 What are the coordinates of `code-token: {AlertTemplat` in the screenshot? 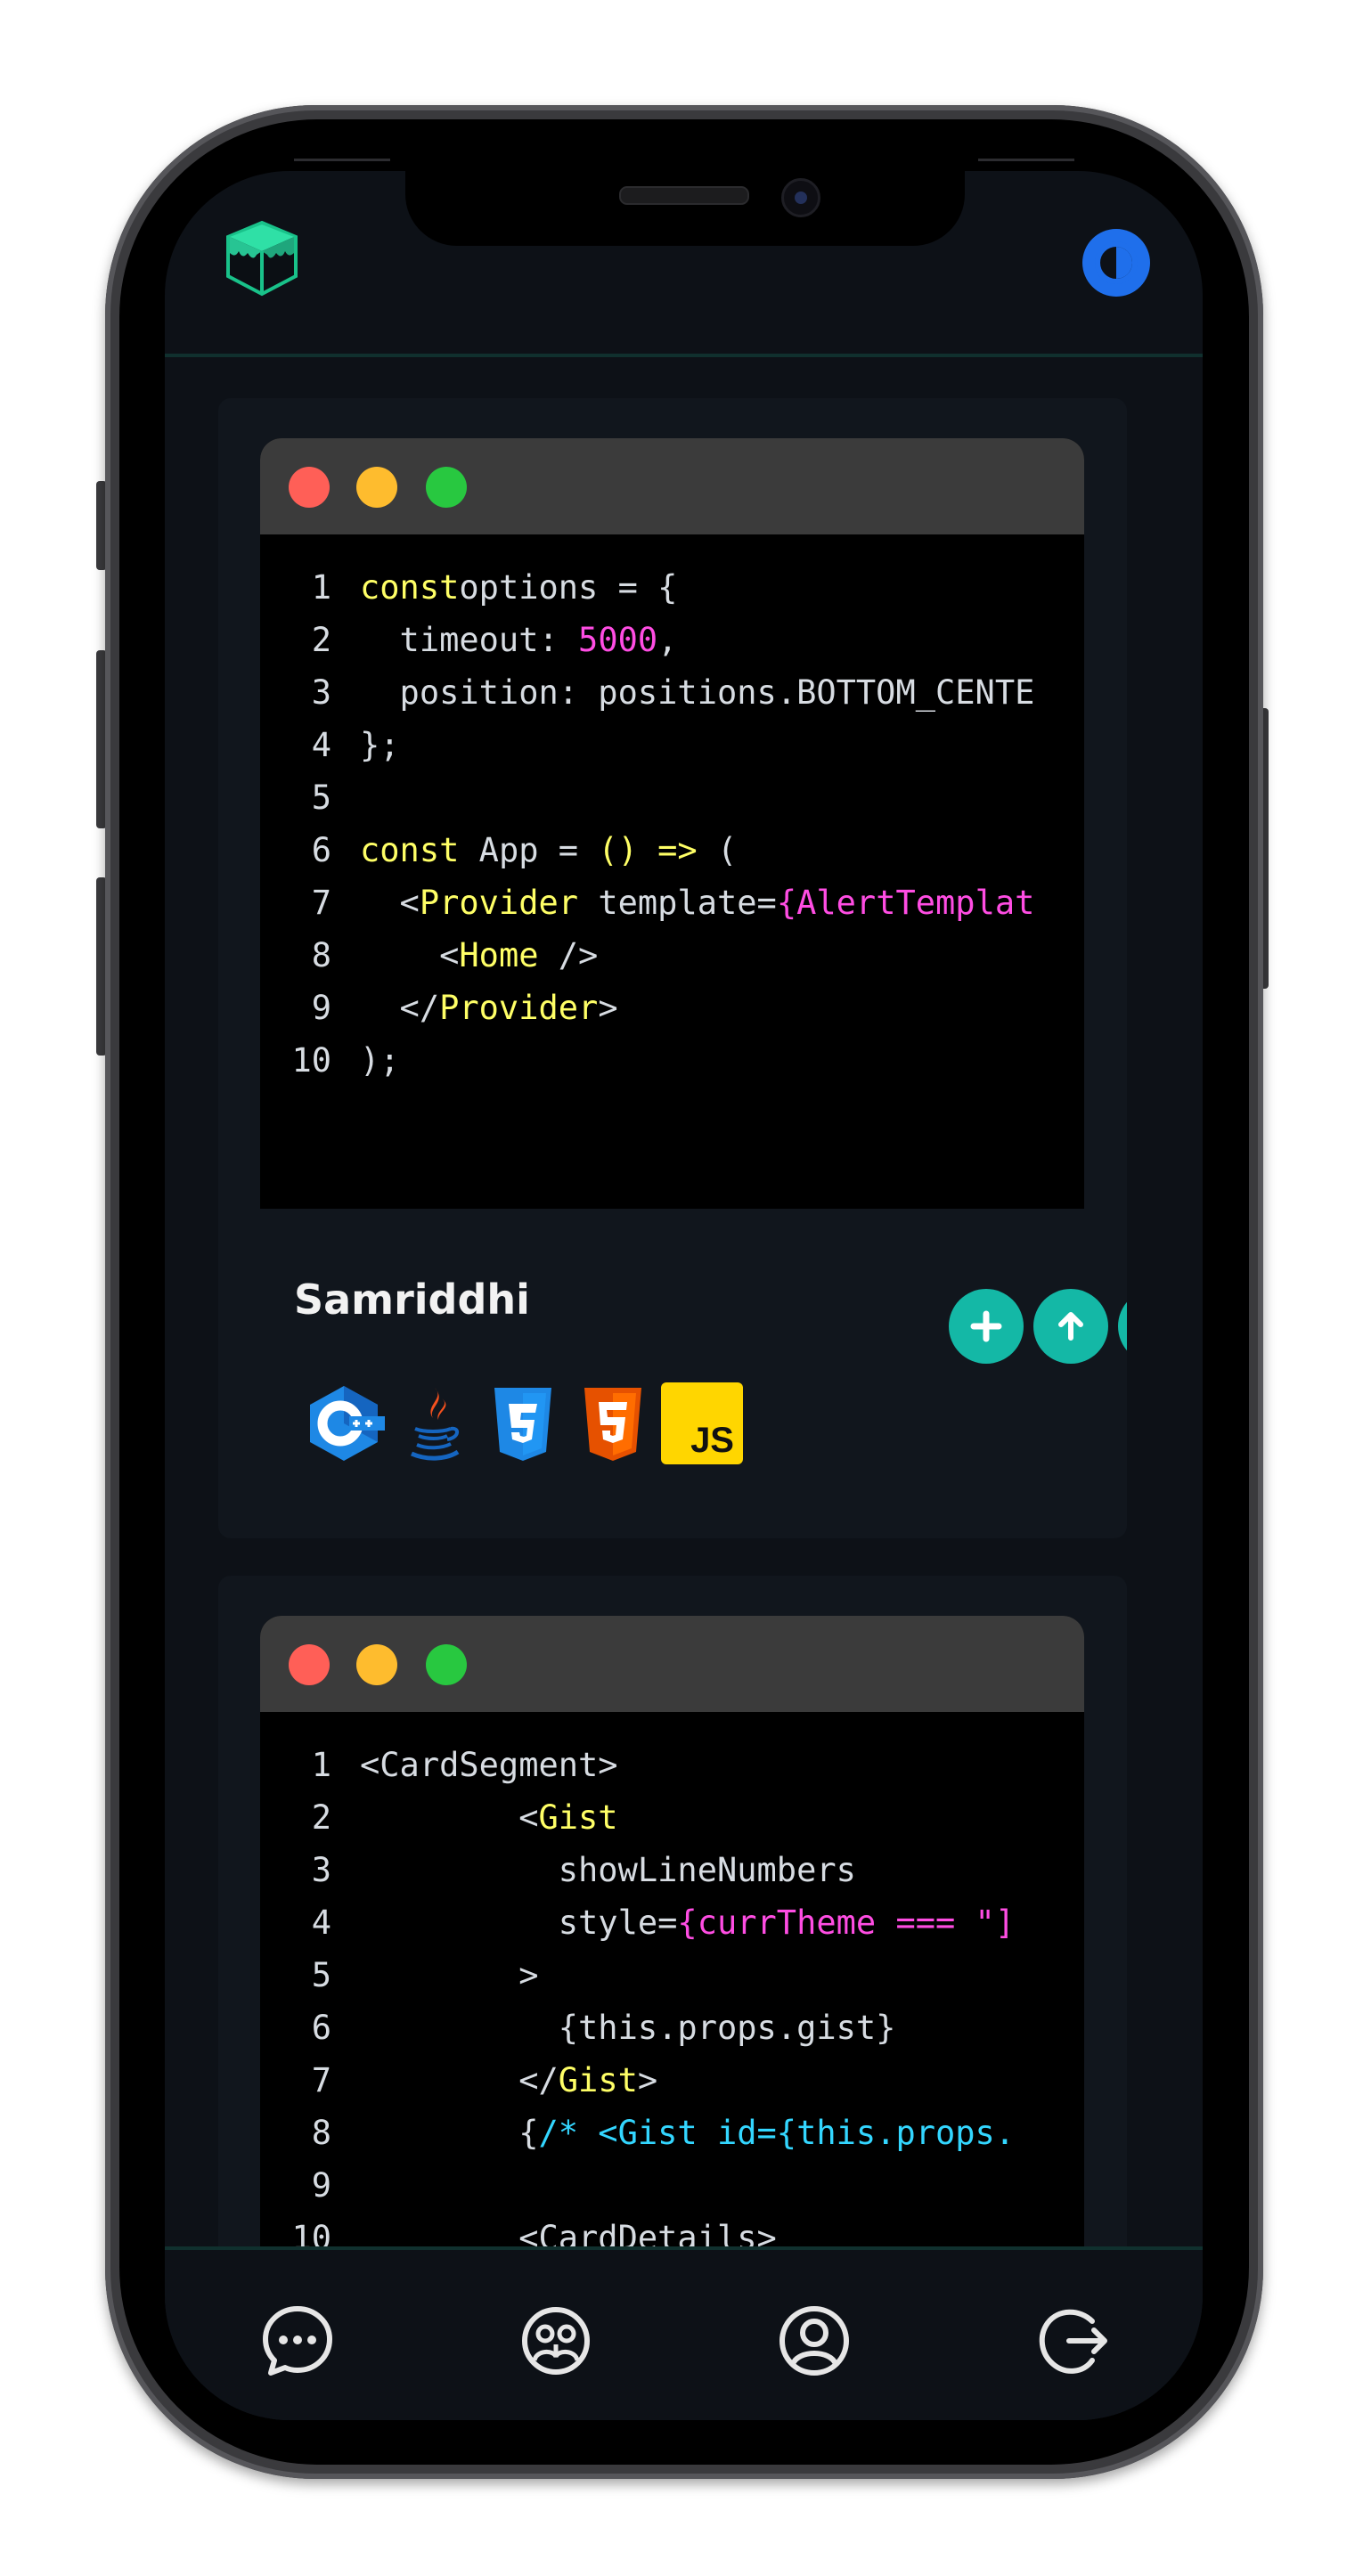 It's located at (905, 903).